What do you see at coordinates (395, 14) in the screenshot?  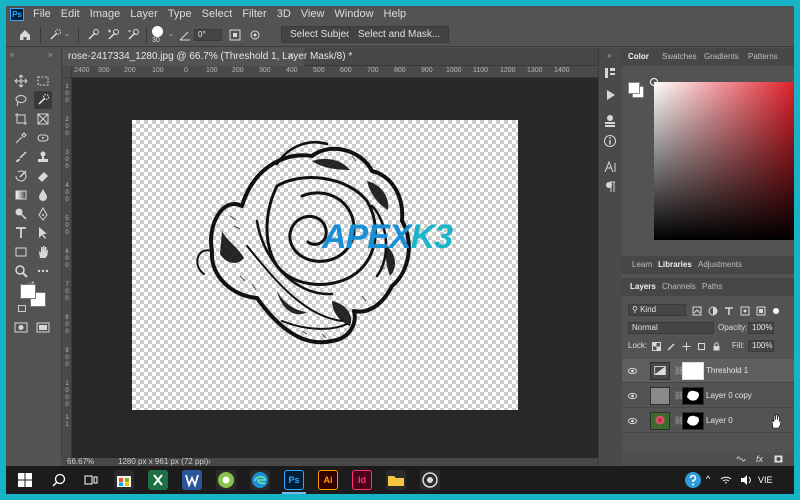 I see `menu-help: Help` at bounding box center [395, 14].